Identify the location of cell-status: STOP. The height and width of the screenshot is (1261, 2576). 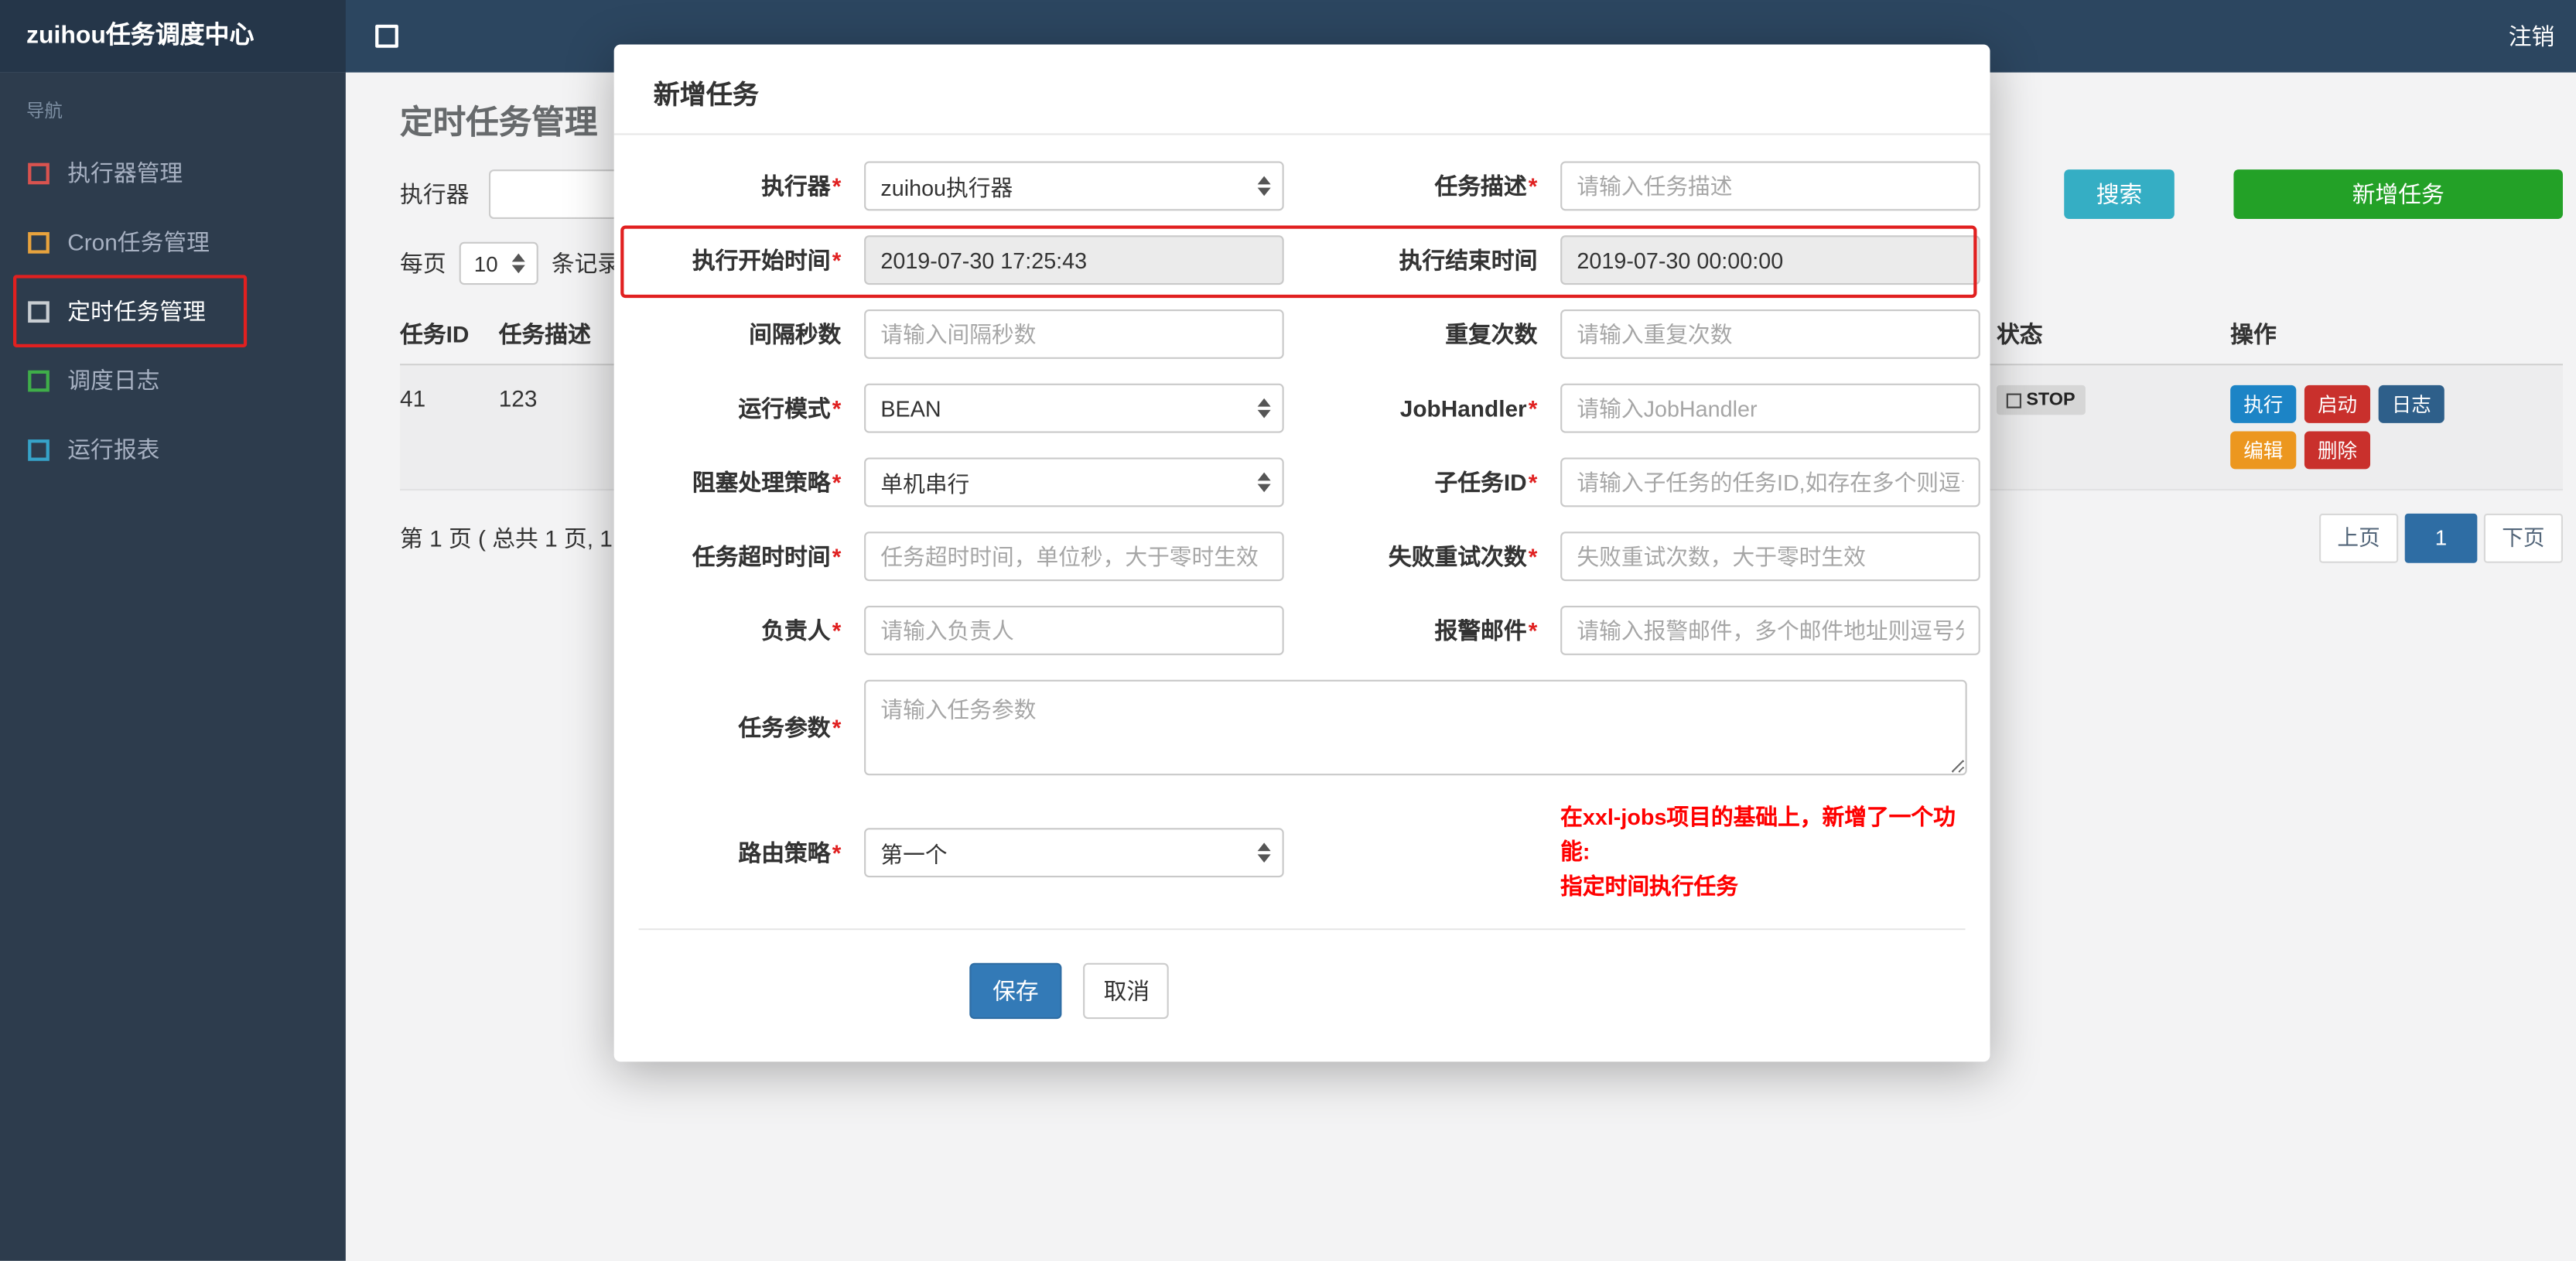
(2113, 400).